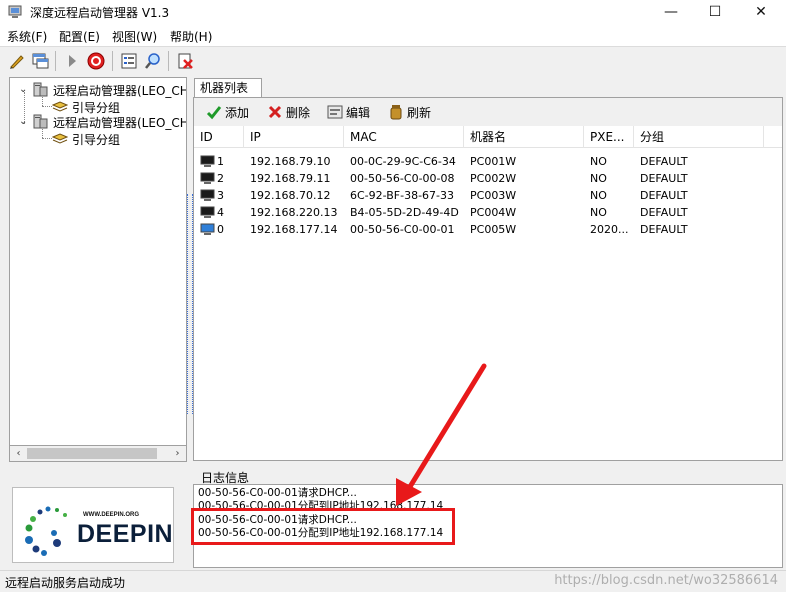  I want to click on refresh-label: 刷新, so click(419, 113).